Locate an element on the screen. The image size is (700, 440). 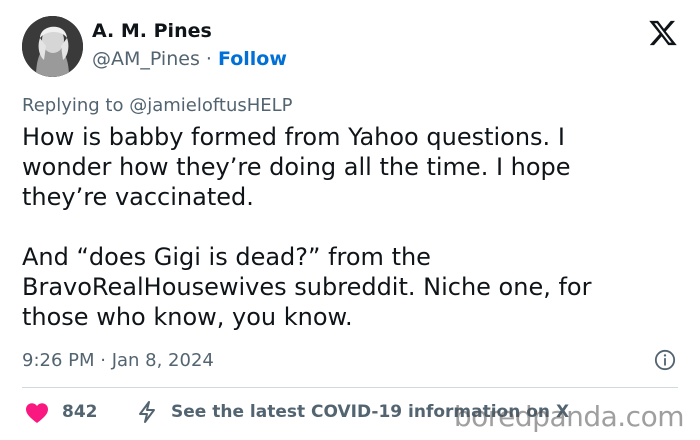
footer-divider is located at coordinates (350, 387).